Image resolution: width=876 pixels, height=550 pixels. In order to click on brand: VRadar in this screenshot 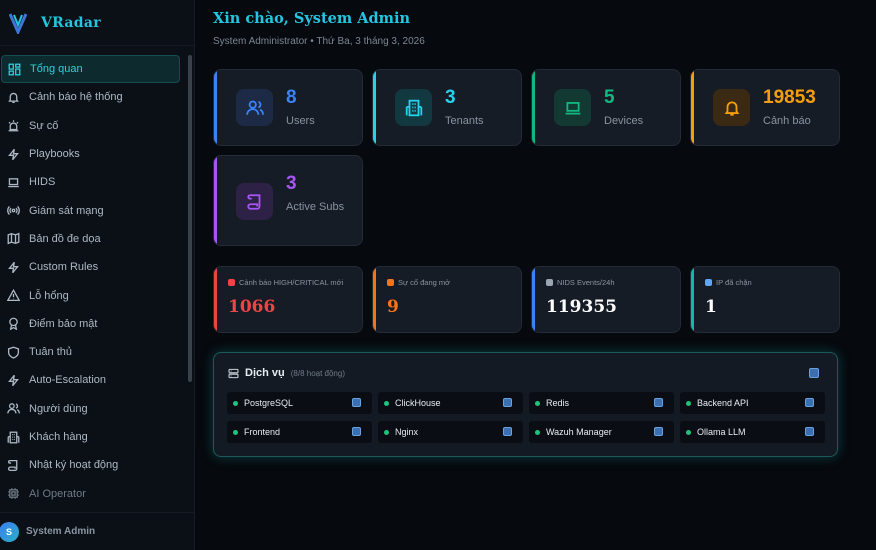, I will do `click(97, 23)`.